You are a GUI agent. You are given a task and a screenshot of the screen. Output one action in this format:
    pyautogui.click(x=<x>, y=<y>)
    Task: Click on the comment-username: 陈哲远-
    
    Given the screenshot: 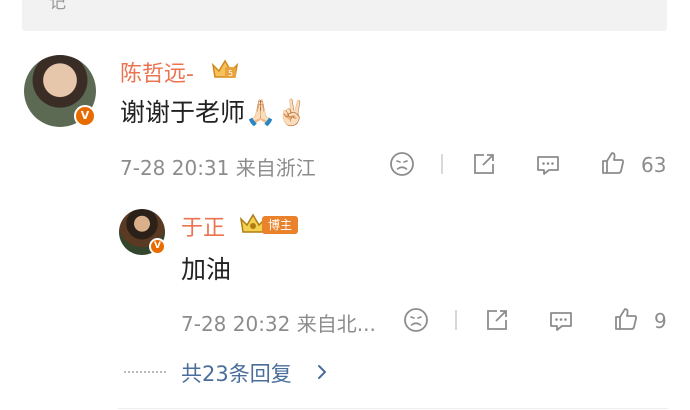 What is the action you would take?
    pyautogui.click(x=157, y=72)
    